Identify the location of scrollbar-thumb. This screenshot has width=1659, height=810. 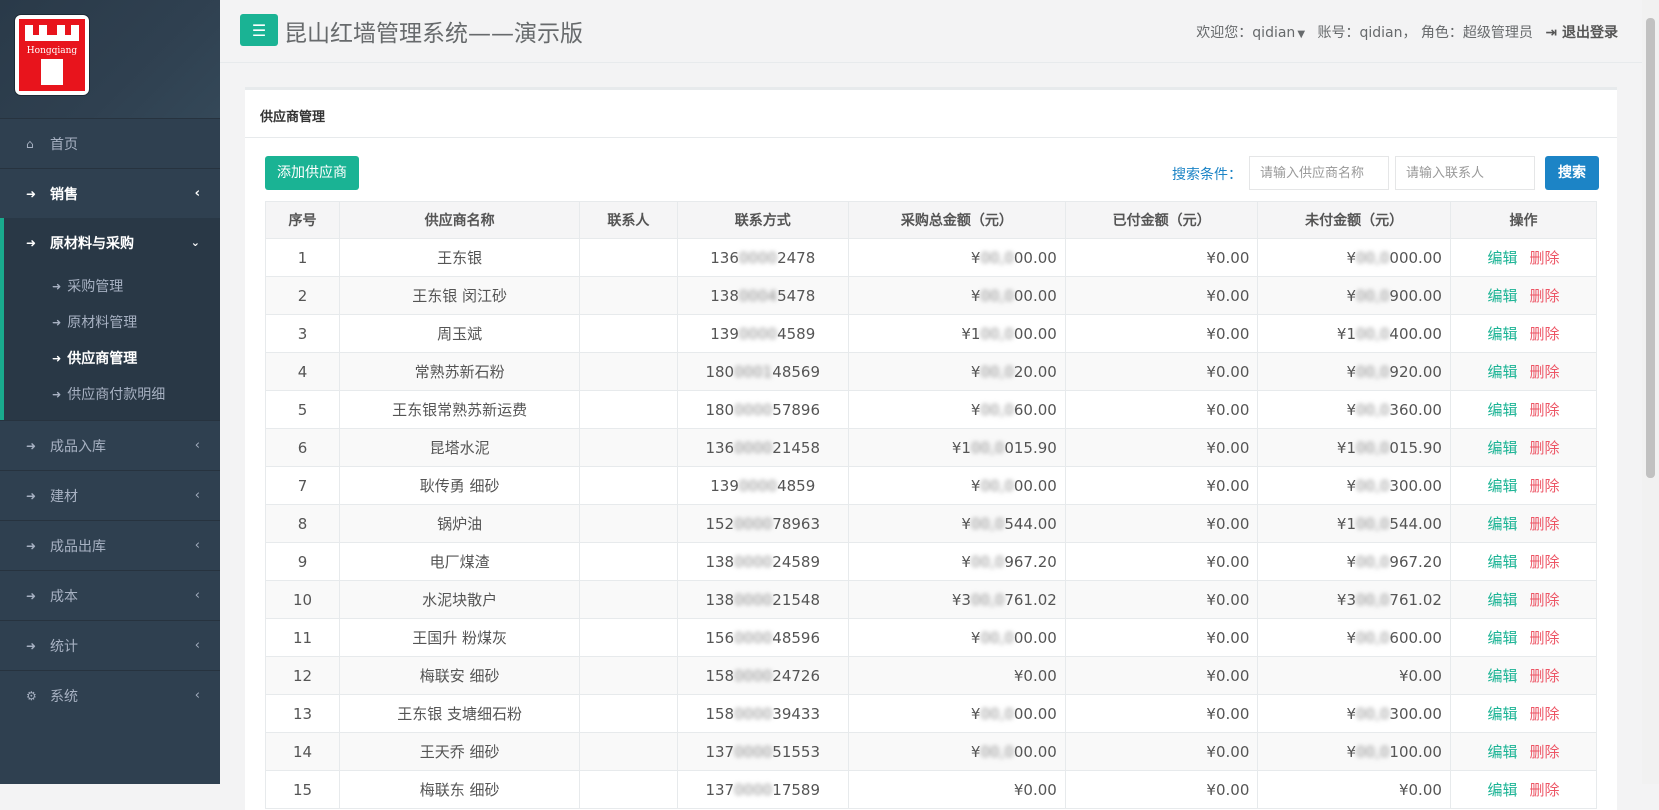
(1650, 248).